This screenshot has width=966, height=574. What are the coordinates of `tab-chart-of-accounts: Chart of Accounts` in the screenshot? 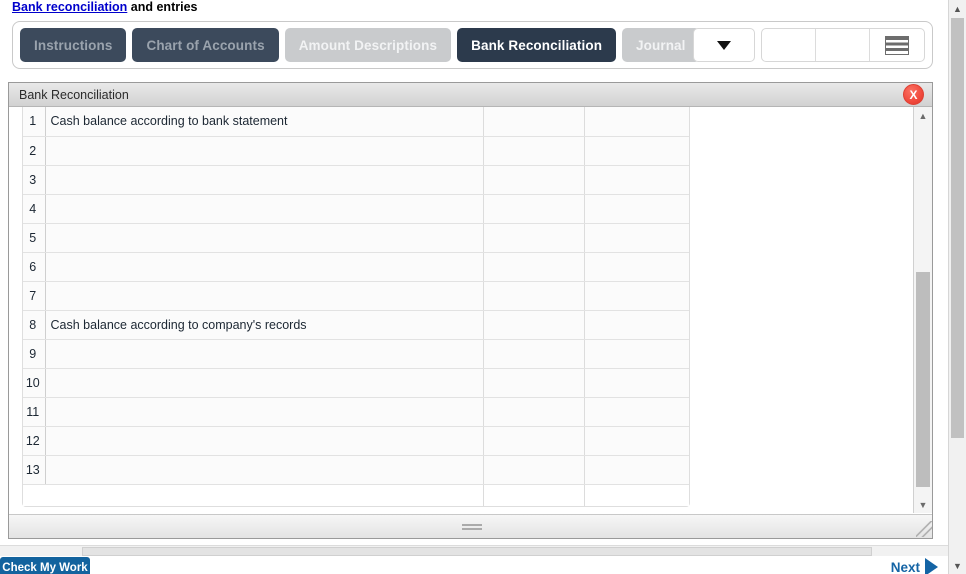 It's located at (205, 45).